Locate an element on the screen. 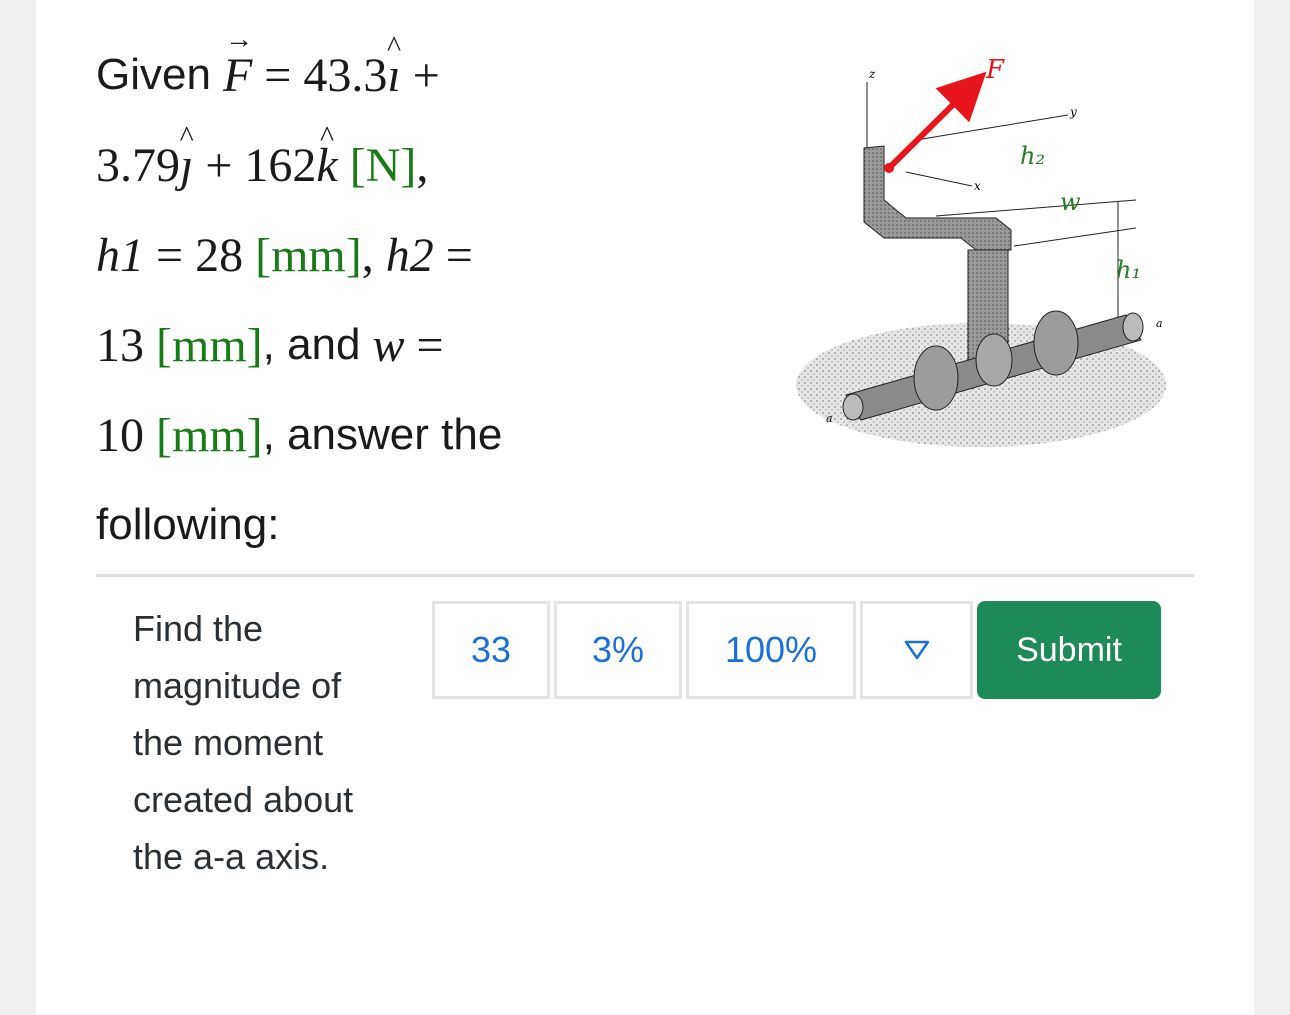  figure-label-h1: h₁ is located at coordinates (1128, 270).